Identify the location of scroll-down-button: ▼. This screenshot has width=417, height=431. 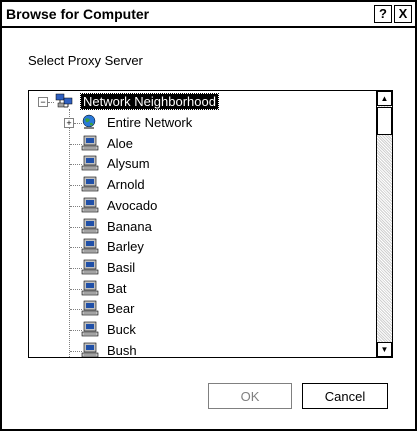
(384, 349).